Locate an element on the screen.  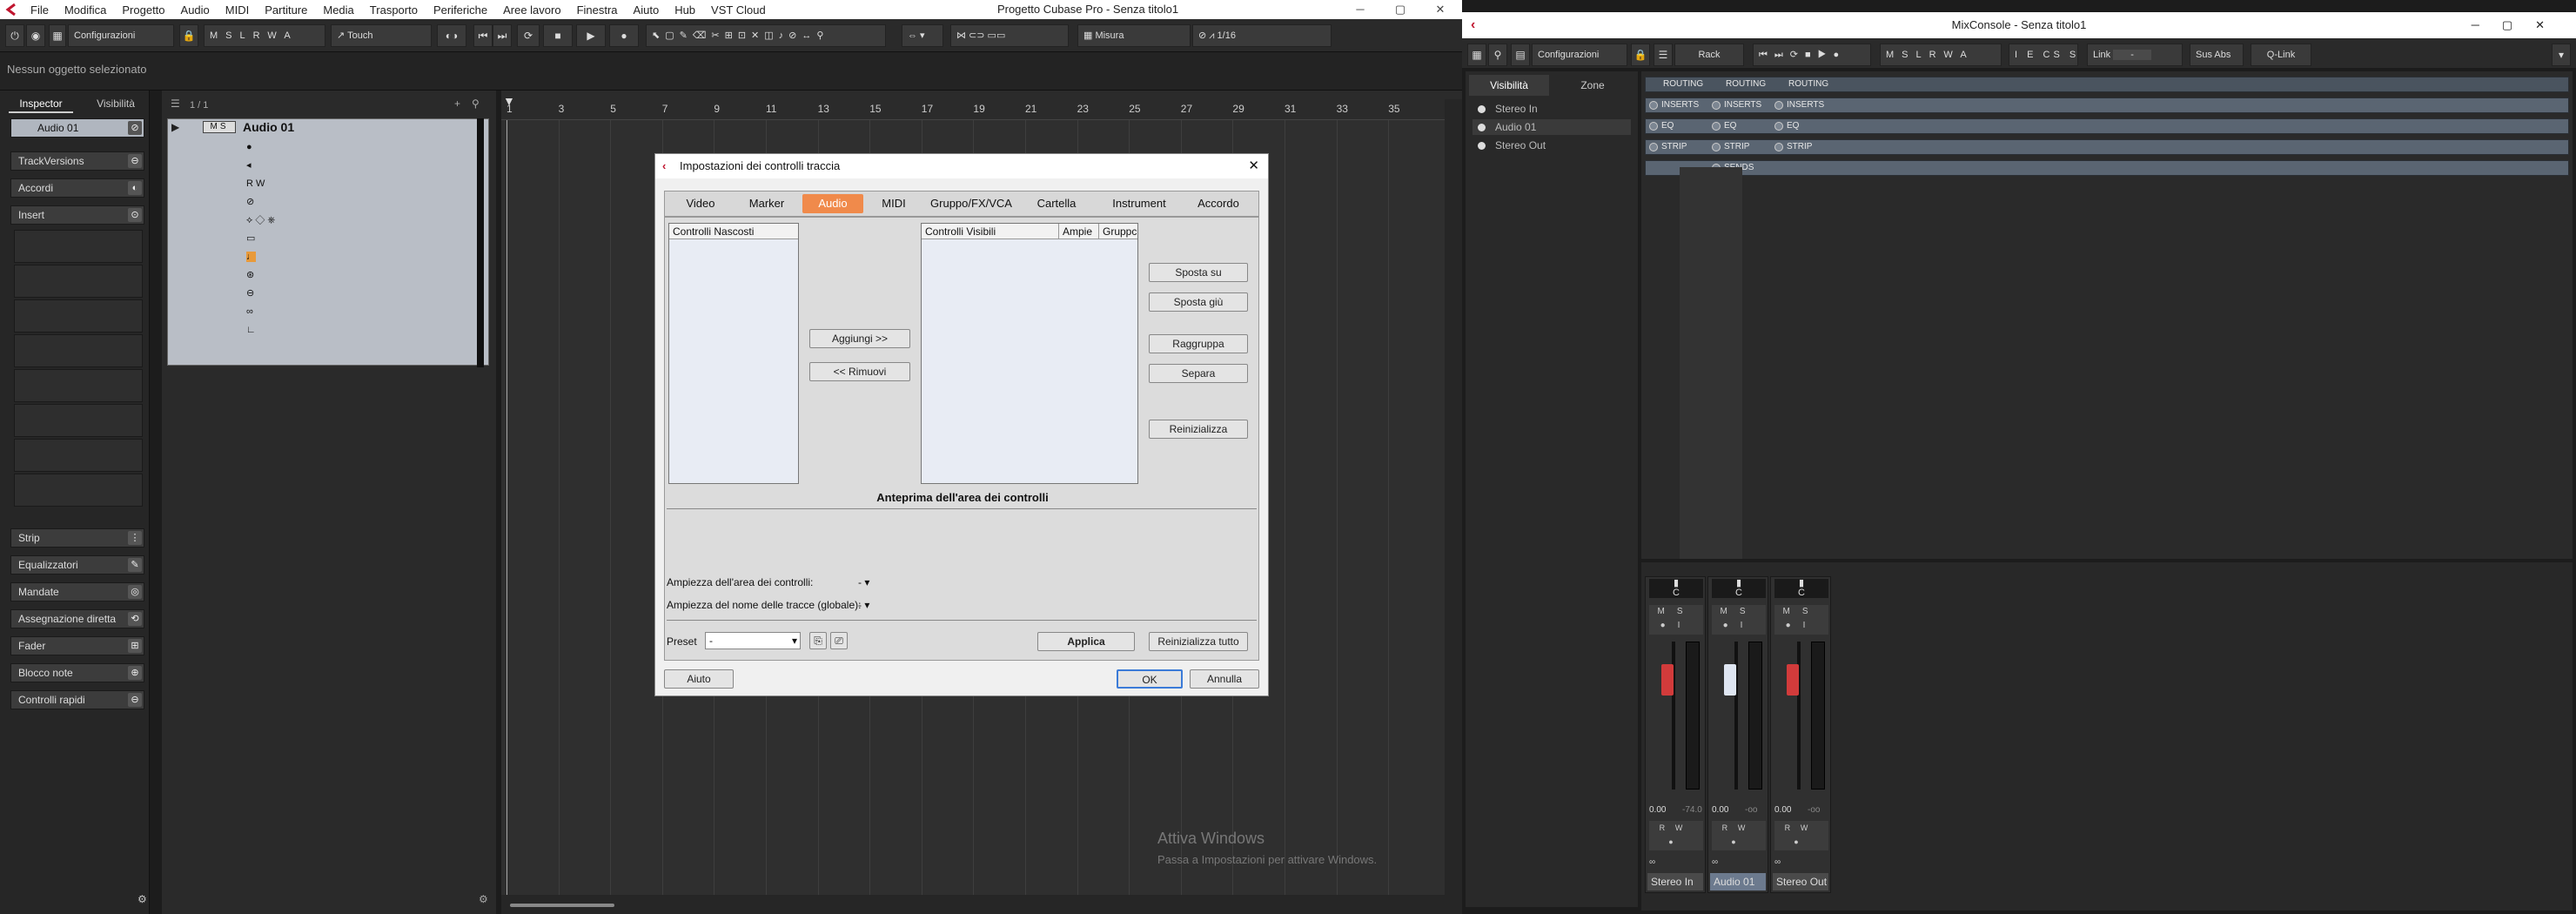
stop-icon: ■ is located at coordinates (558, 35).